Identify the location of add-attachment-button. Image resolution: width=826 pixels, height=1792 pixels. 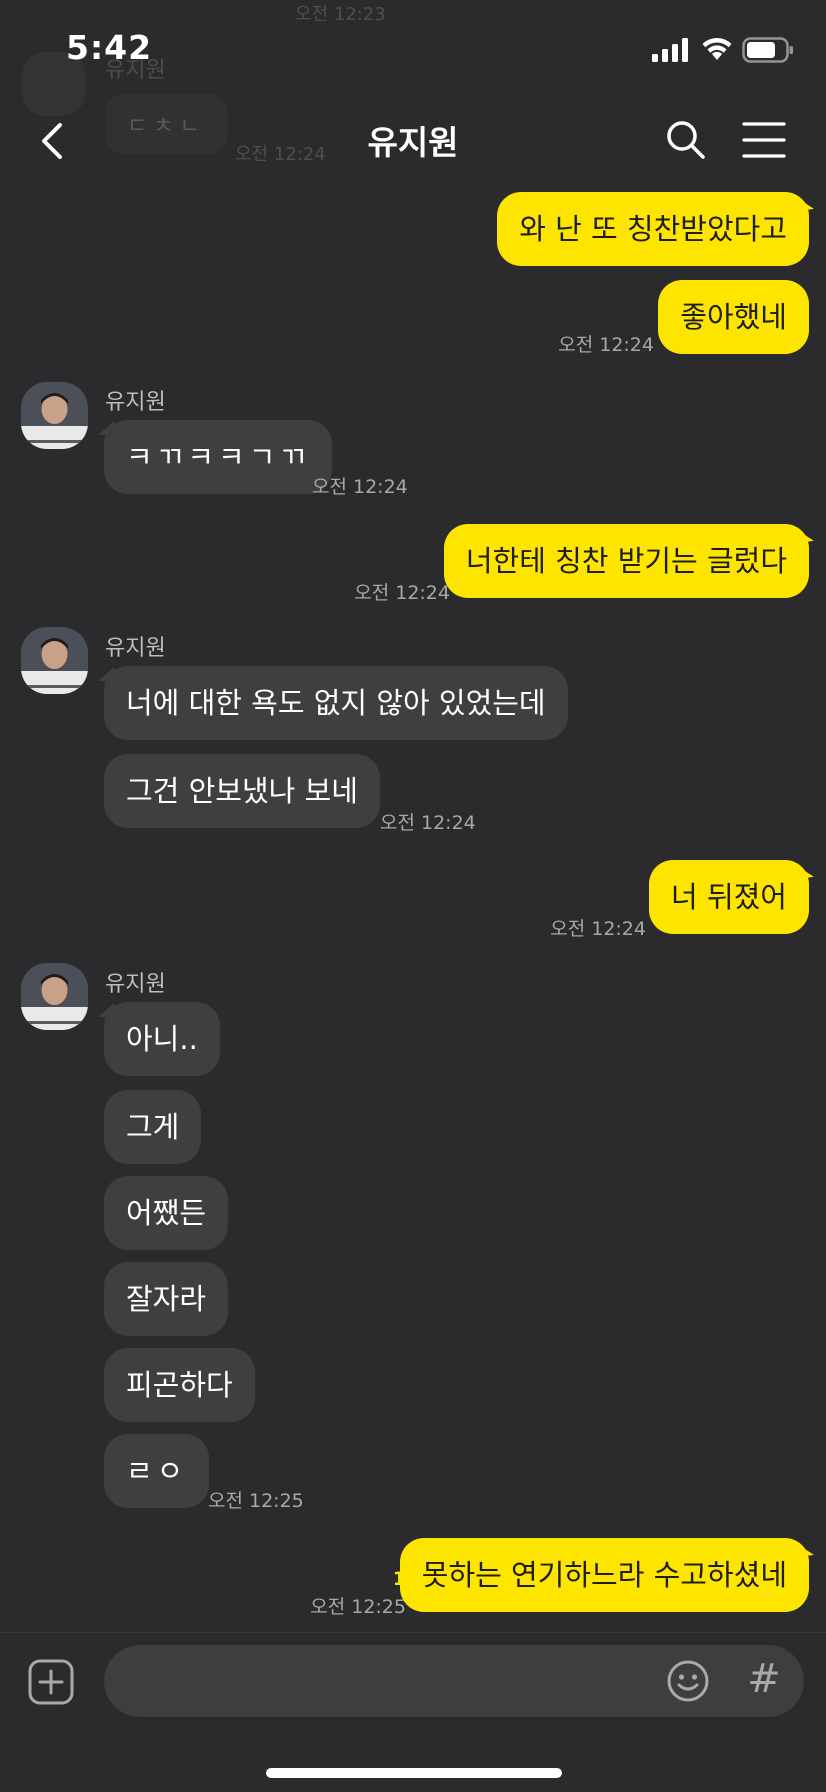
(51, 1682).